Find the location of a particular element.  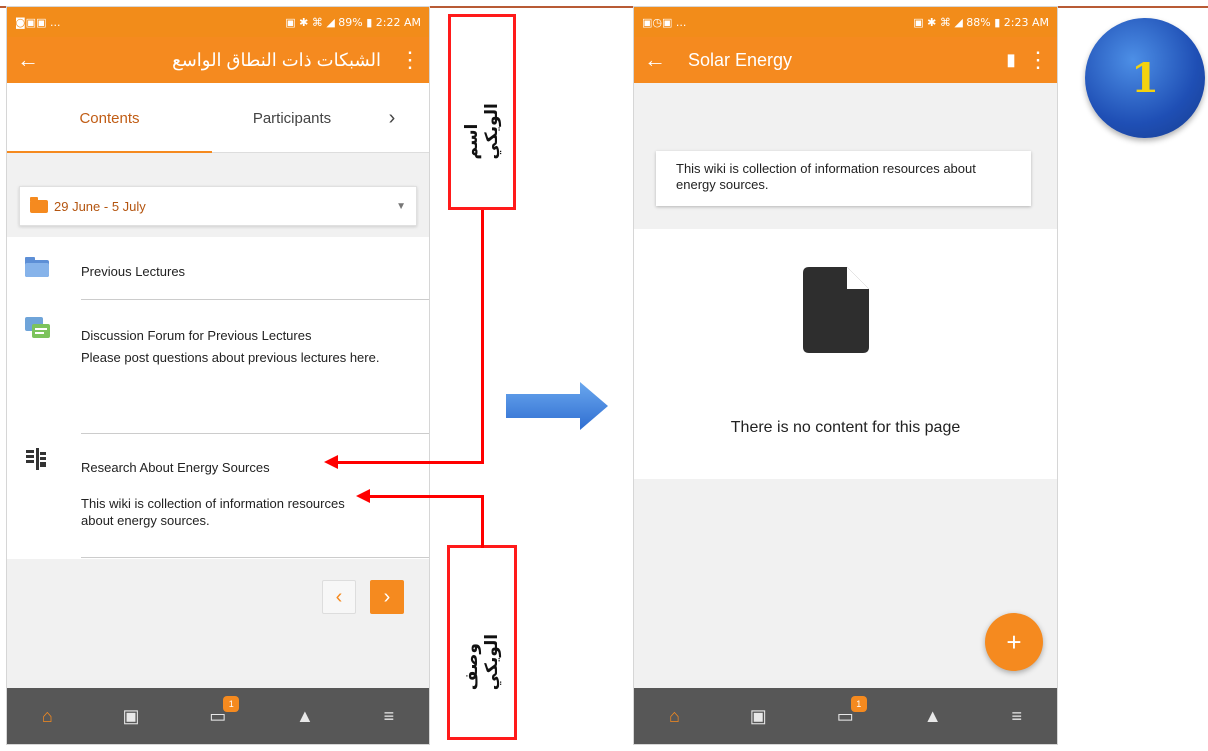

list-item-previous-lectures: Previous Lectures is located at coordinates (133, 271).